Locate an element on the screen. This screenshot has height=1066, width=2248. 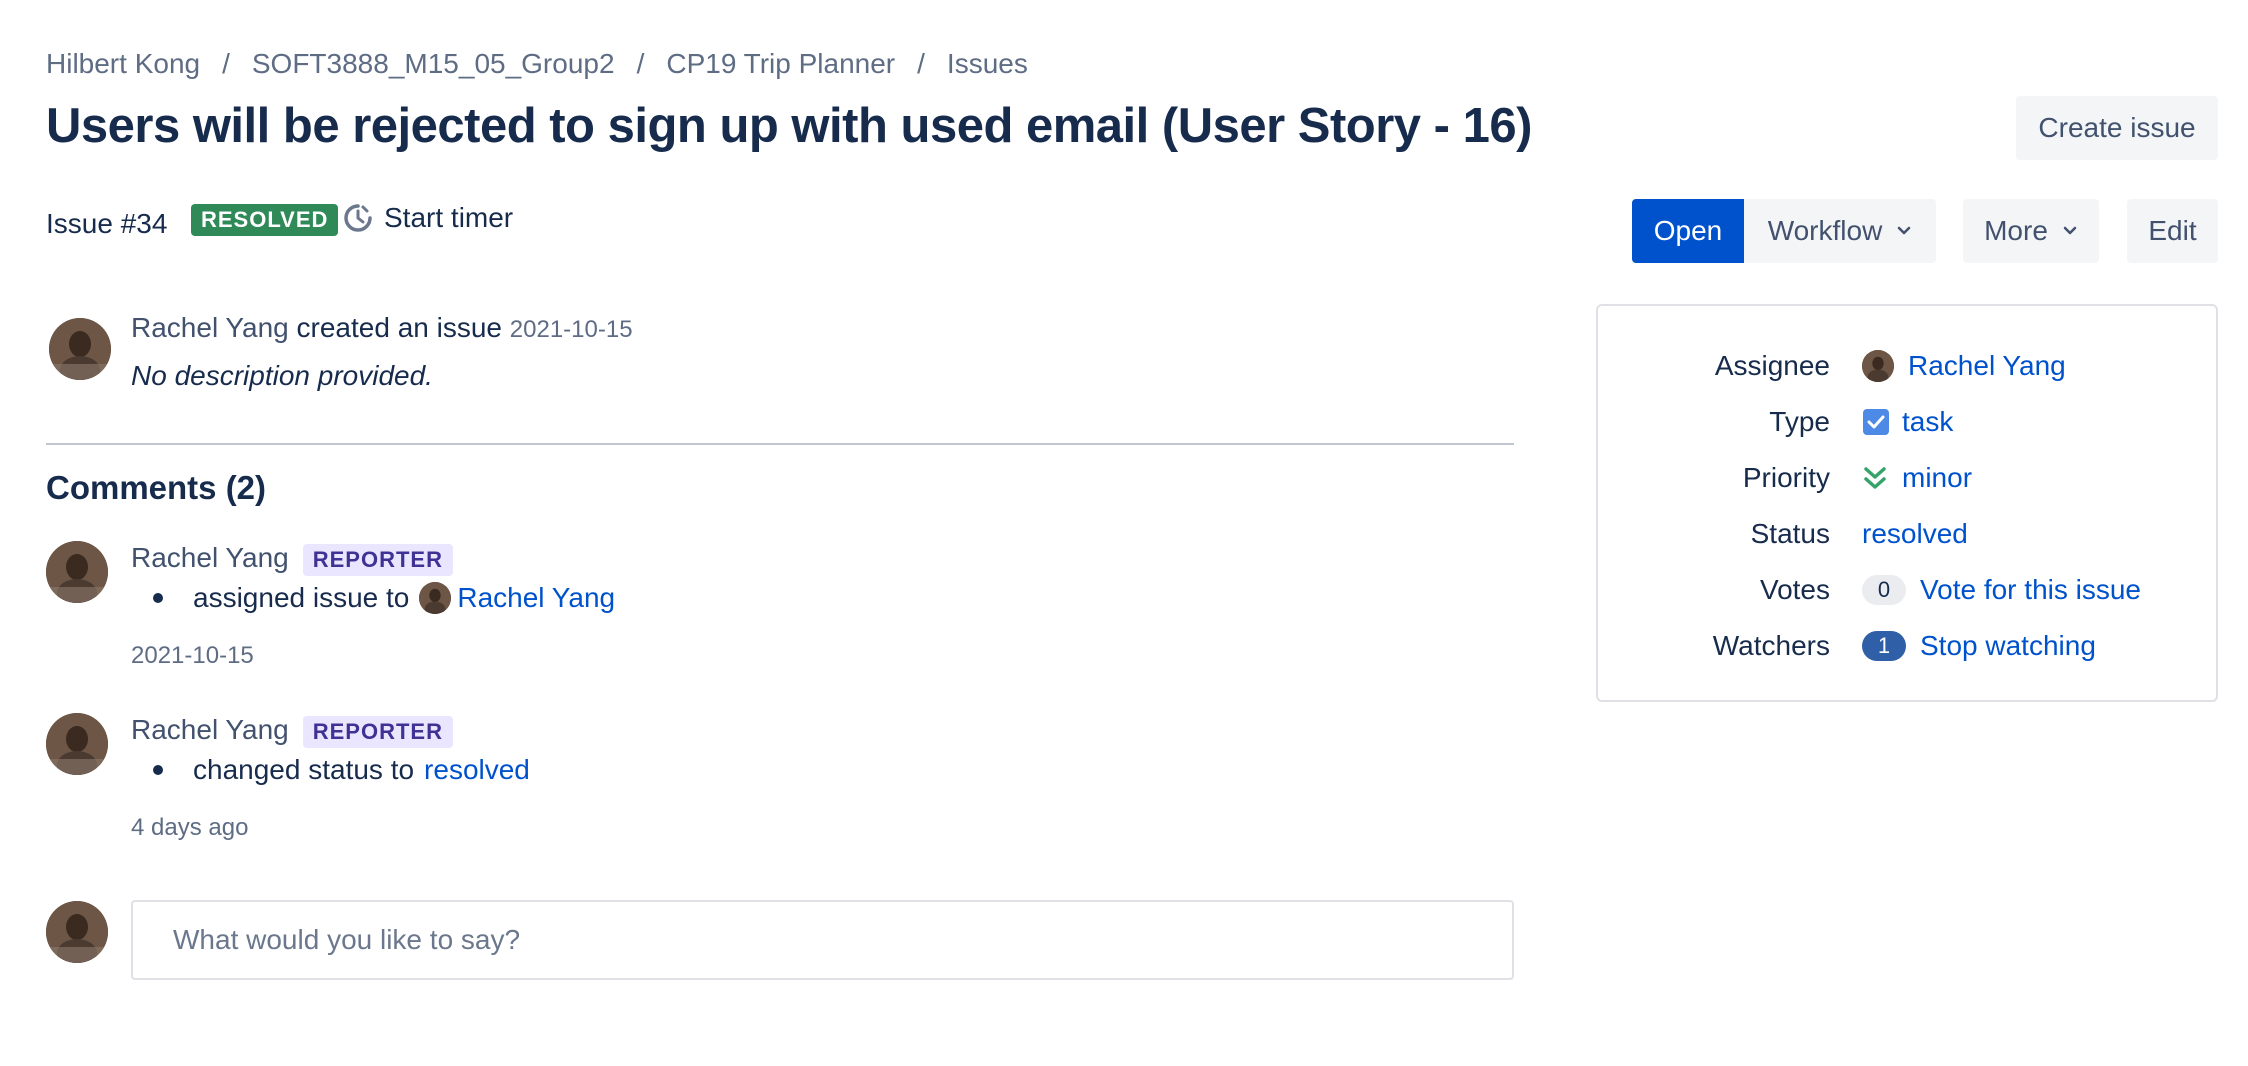
detail-label: Type is located at coordinates (1799, 421).